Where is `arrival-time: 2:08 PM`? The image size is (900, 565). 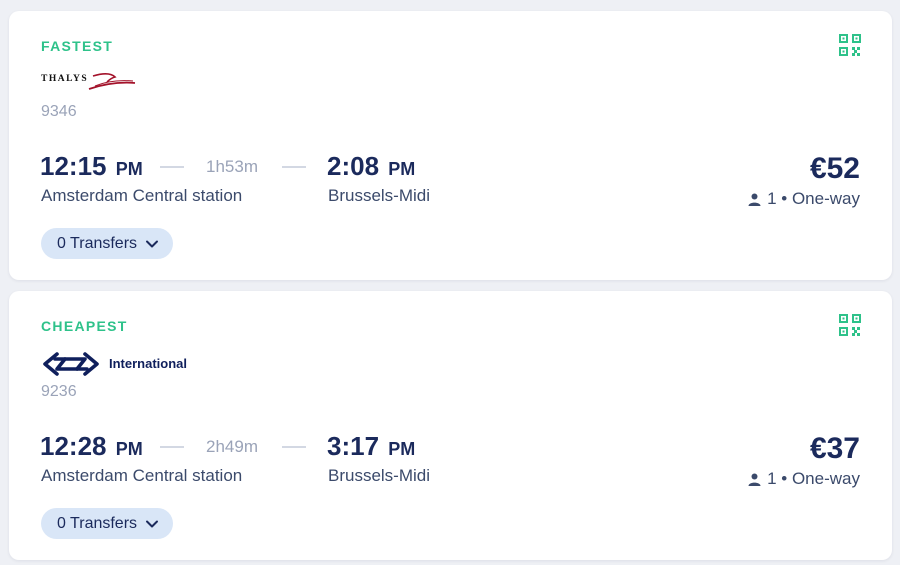 arrival-time: 2:08 PM is located at coordinates (371, 166).